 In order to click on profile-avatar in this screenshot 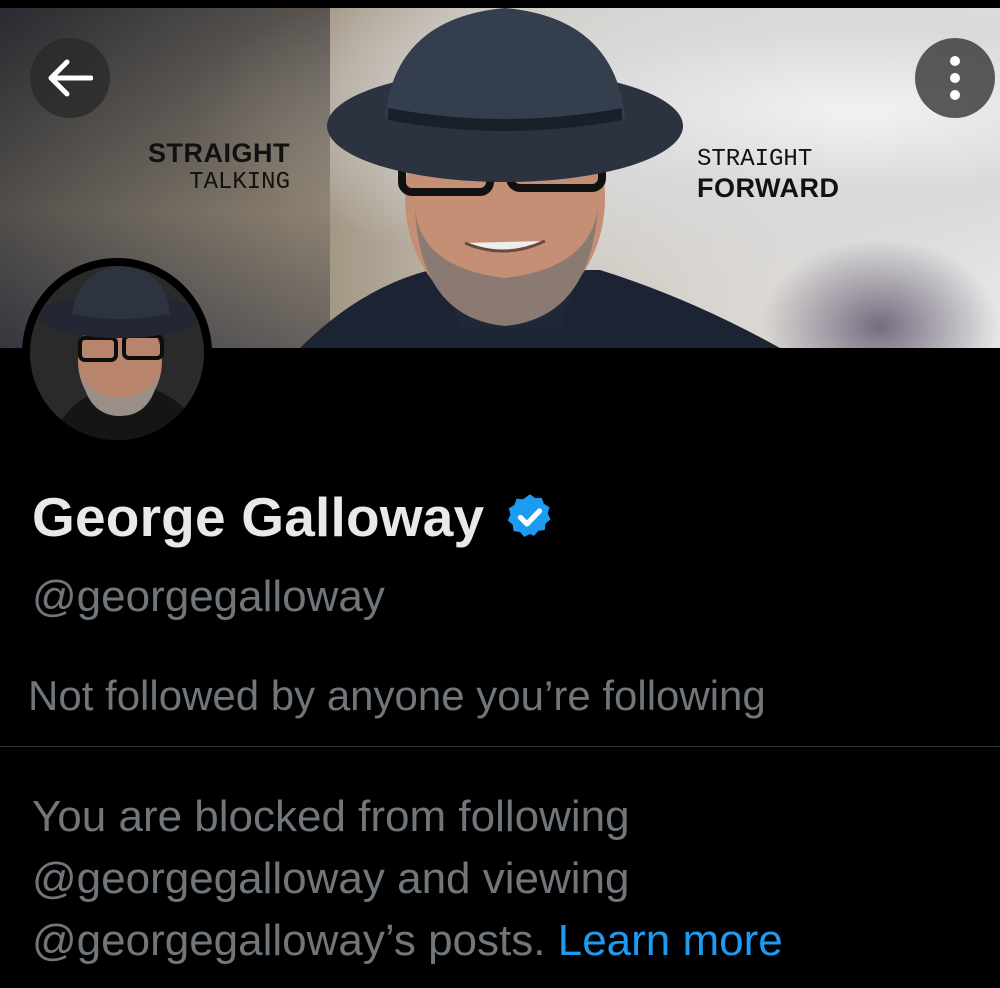, I will do `click(117, 353)`.